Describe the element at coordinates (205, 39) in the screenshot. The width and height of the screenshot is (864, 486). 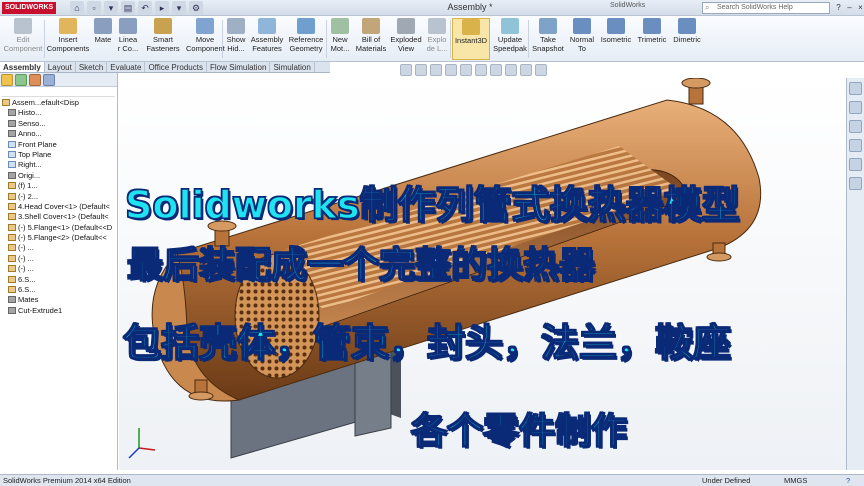
I see `ribbon-button-move-component: Move Component` at that location.